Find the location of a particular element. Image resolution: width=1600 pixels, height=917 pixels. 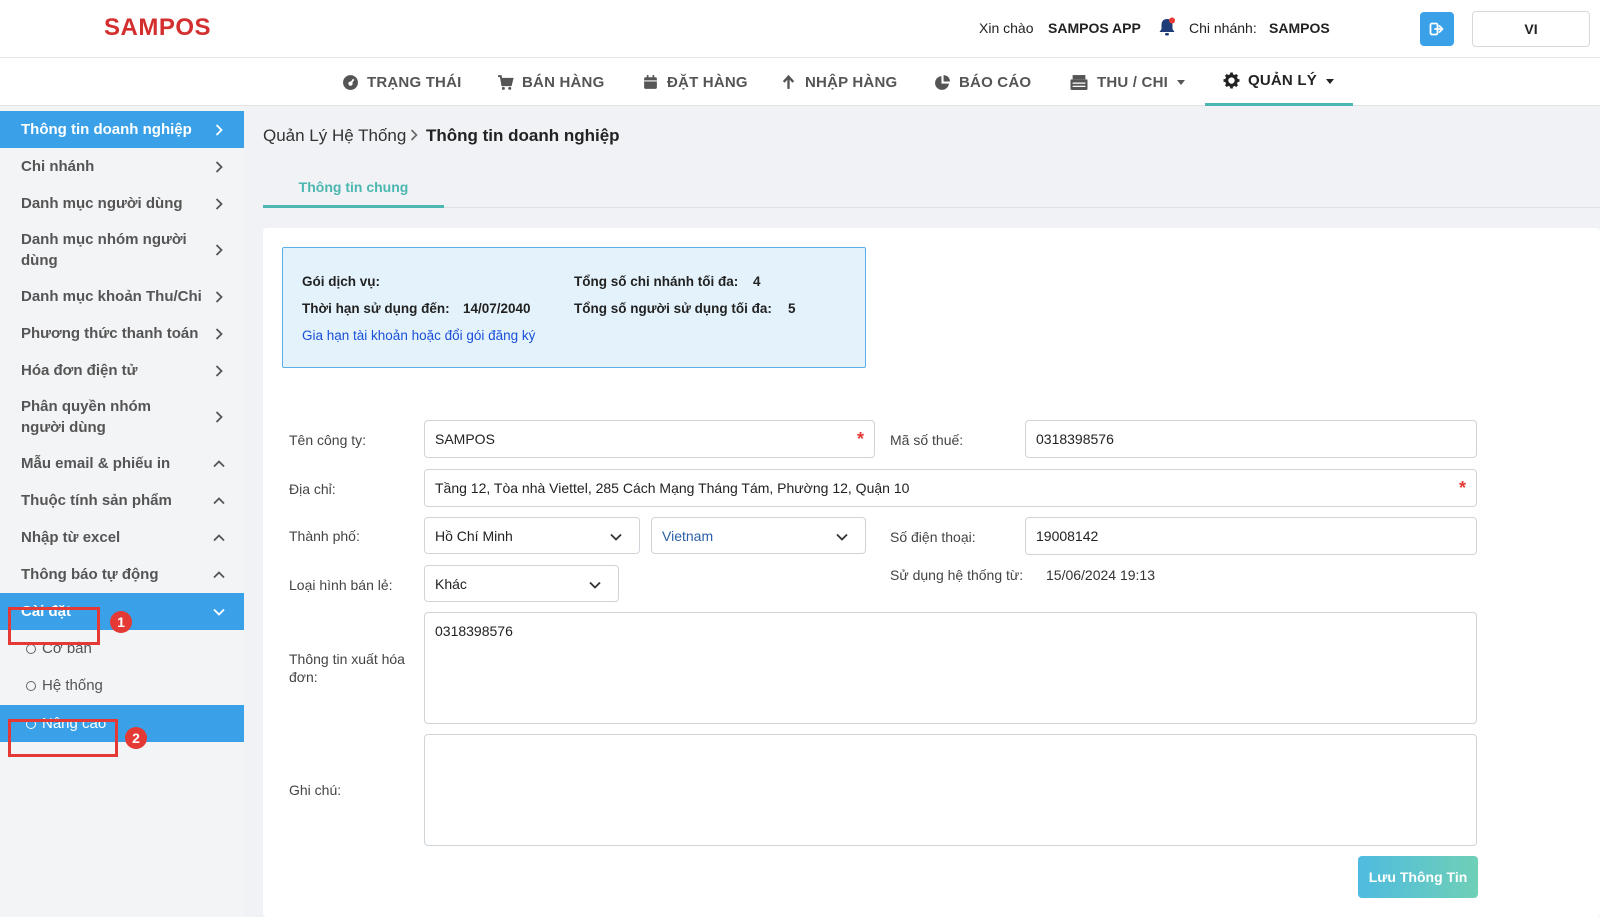

logout-button is located at coordinates (1437, 29).